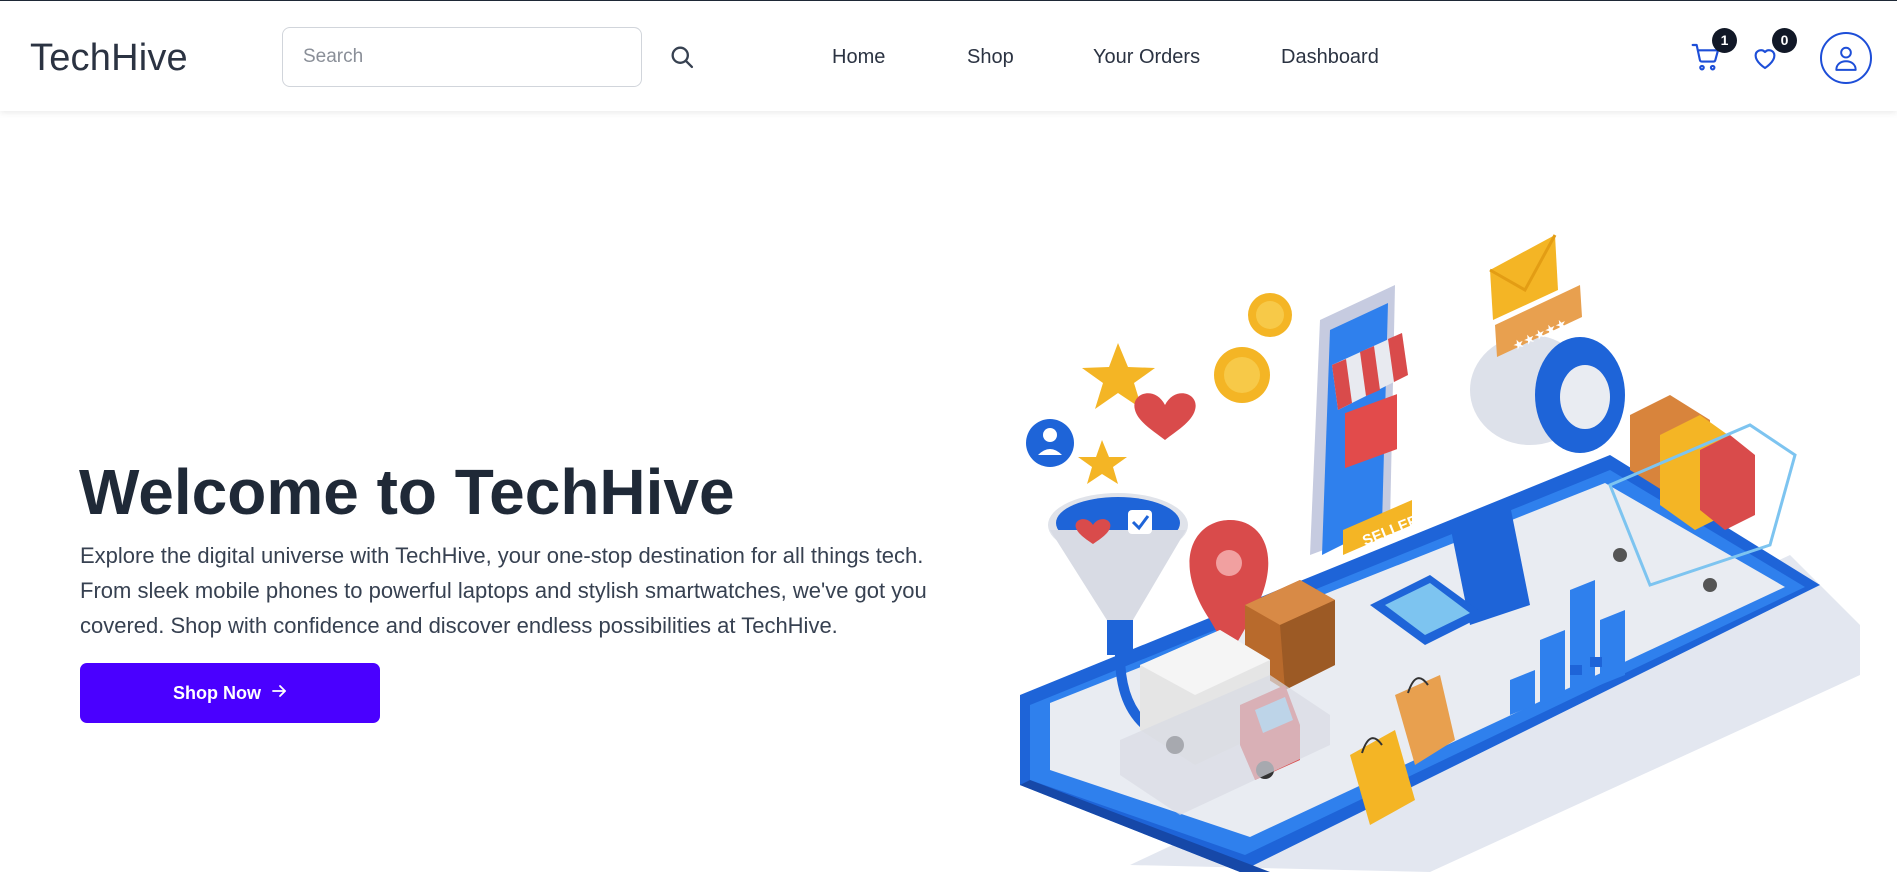  I want to click on user-account-button, so click(1846, 58).